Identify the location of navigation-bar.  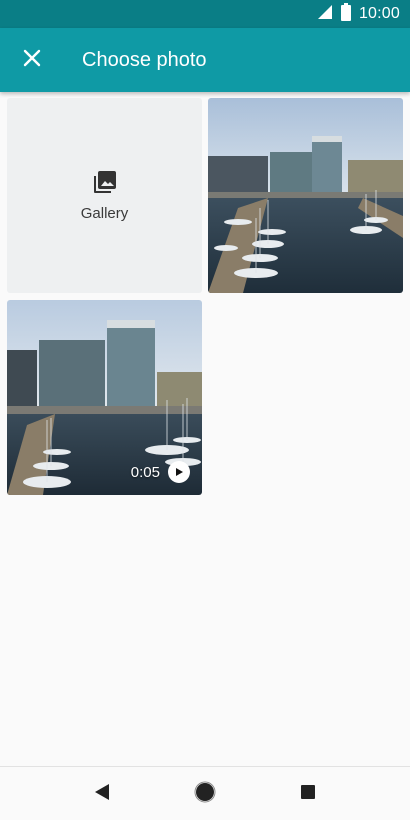
(205, 793).